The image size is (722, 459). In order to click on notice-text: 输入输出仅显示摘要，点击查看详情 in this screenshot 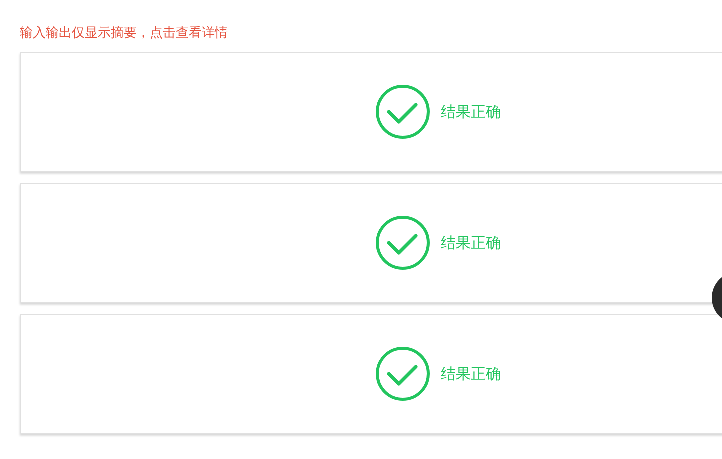, I will do `click(124, 34)`.